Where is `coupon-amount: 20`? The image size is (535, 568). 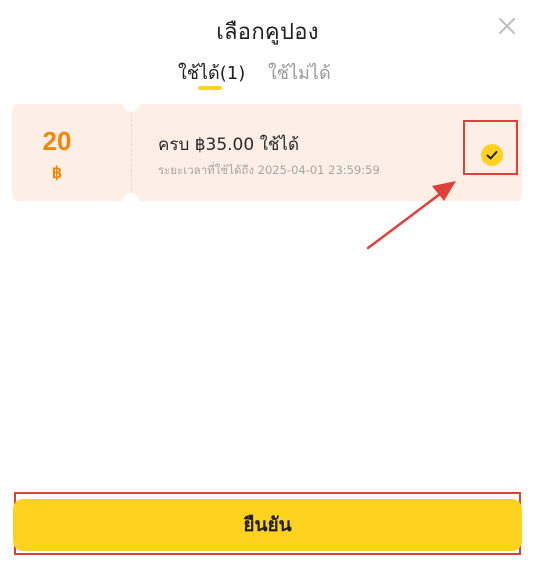 coupon-amount: 20 is located at coordinates (57, 141).